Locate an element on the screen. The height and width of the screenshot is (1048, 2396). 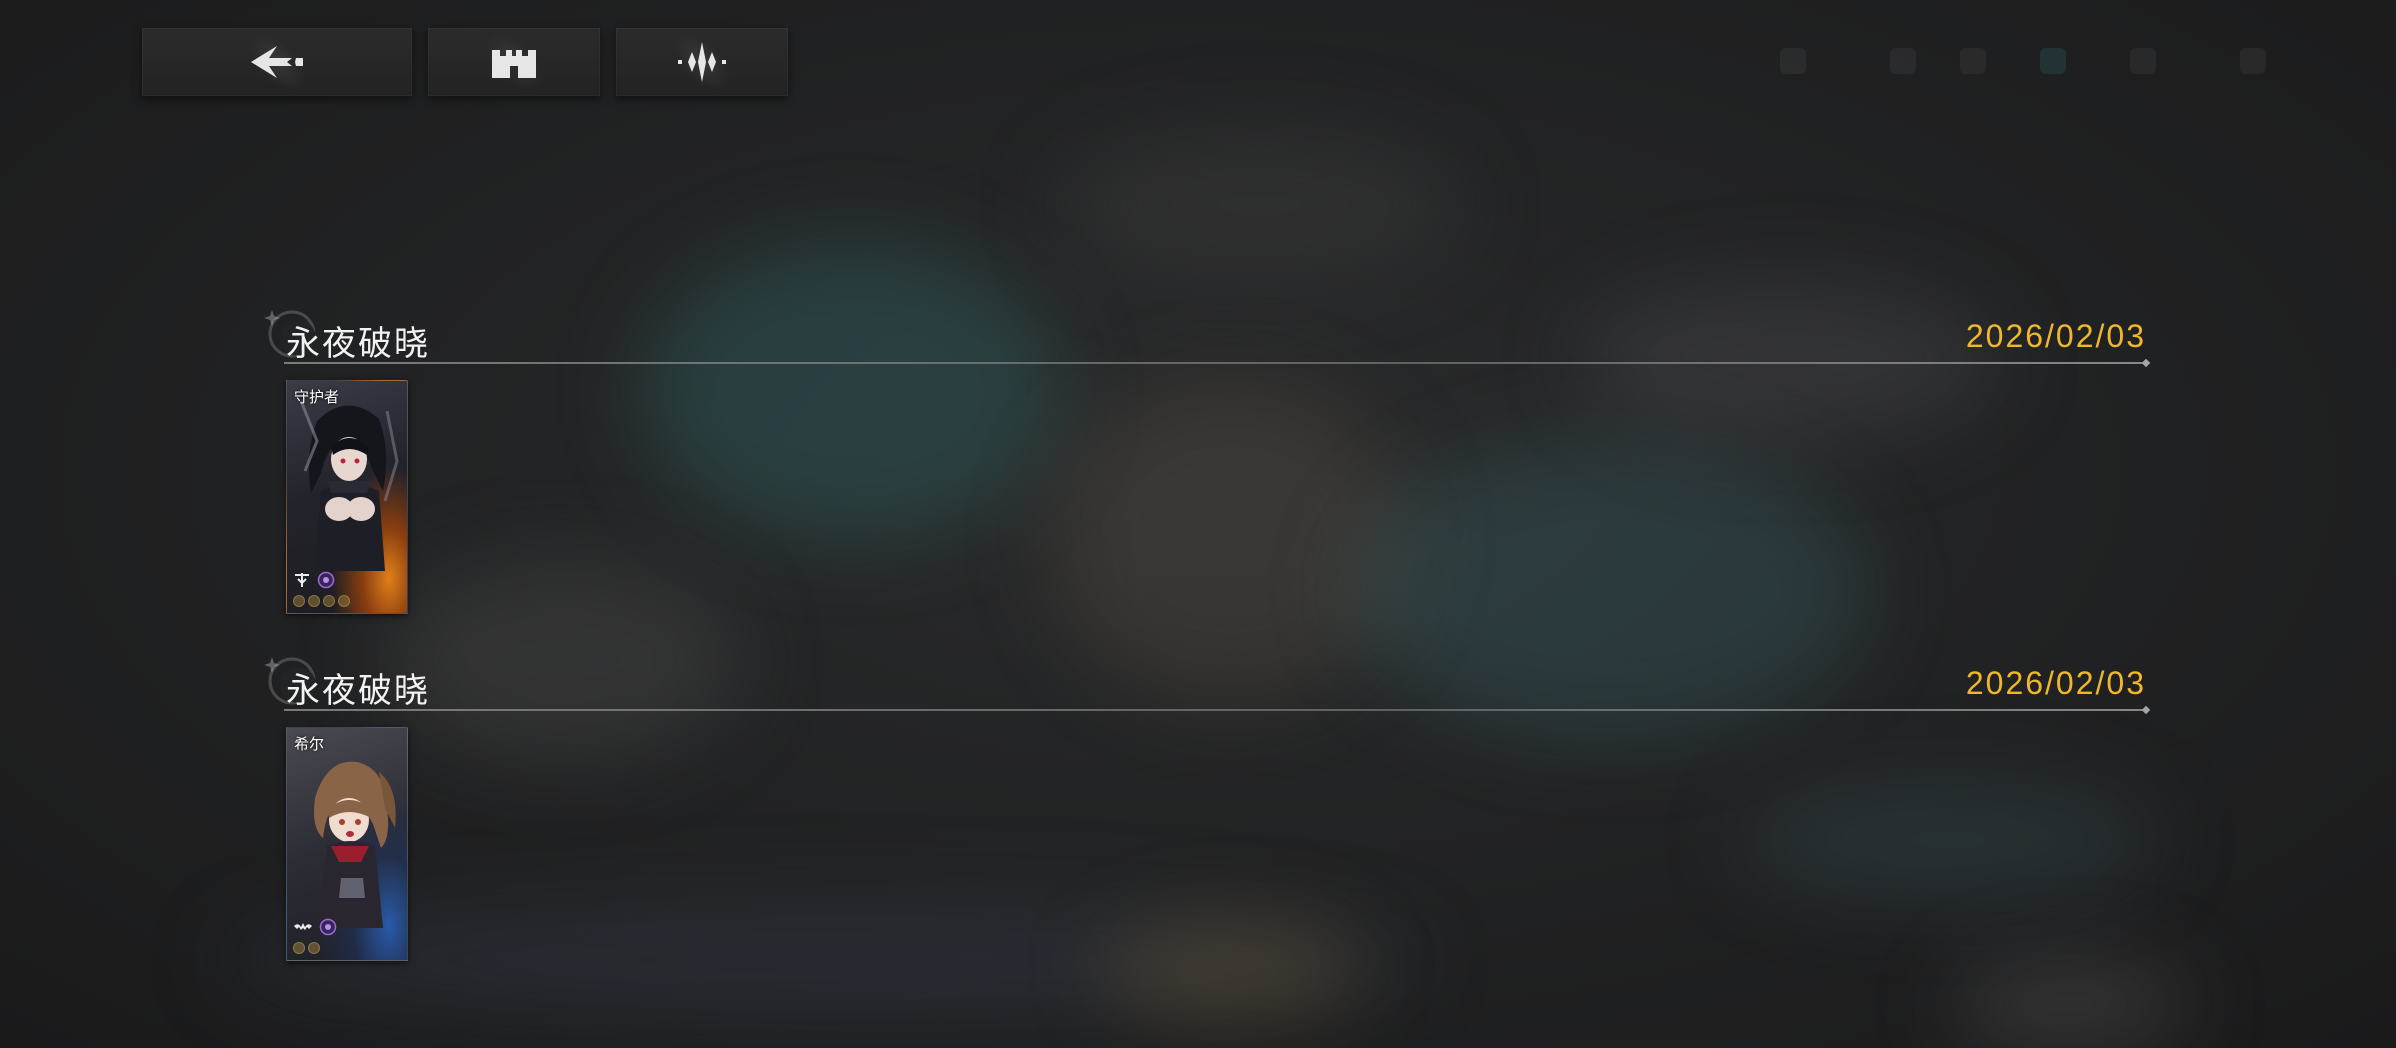
audio-button is located at coordinates (702, 62).